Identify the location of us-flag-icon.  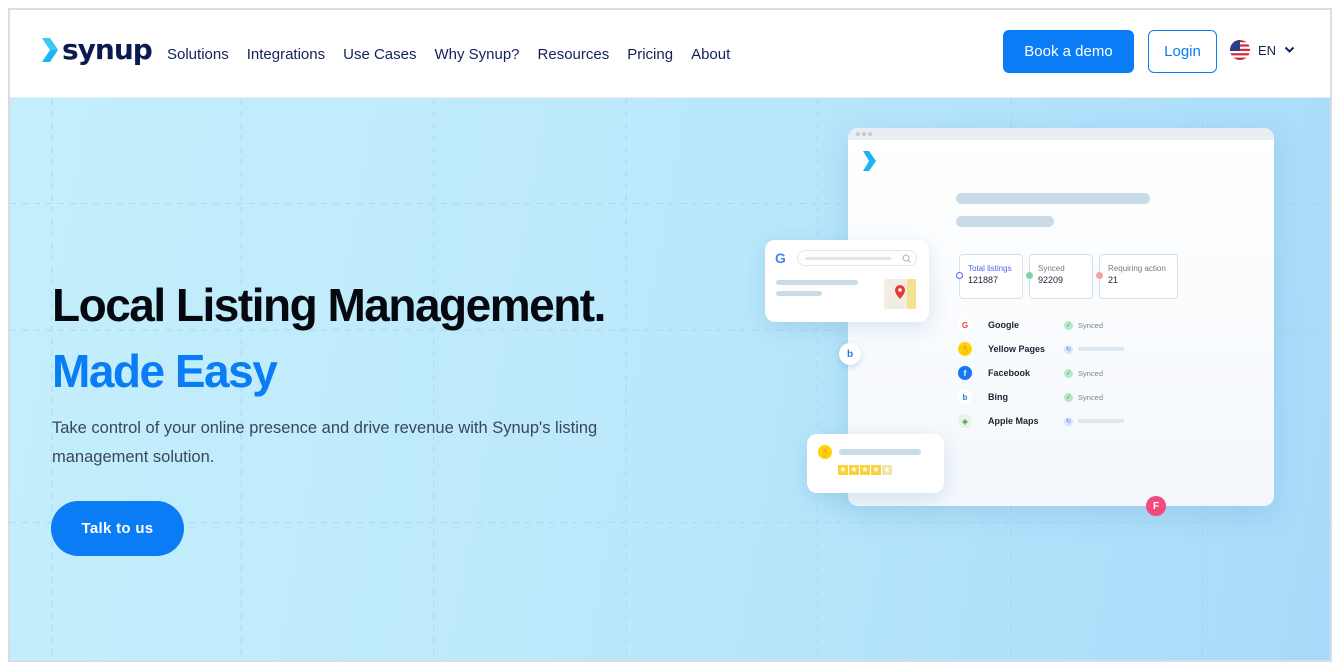
(1240, 50).